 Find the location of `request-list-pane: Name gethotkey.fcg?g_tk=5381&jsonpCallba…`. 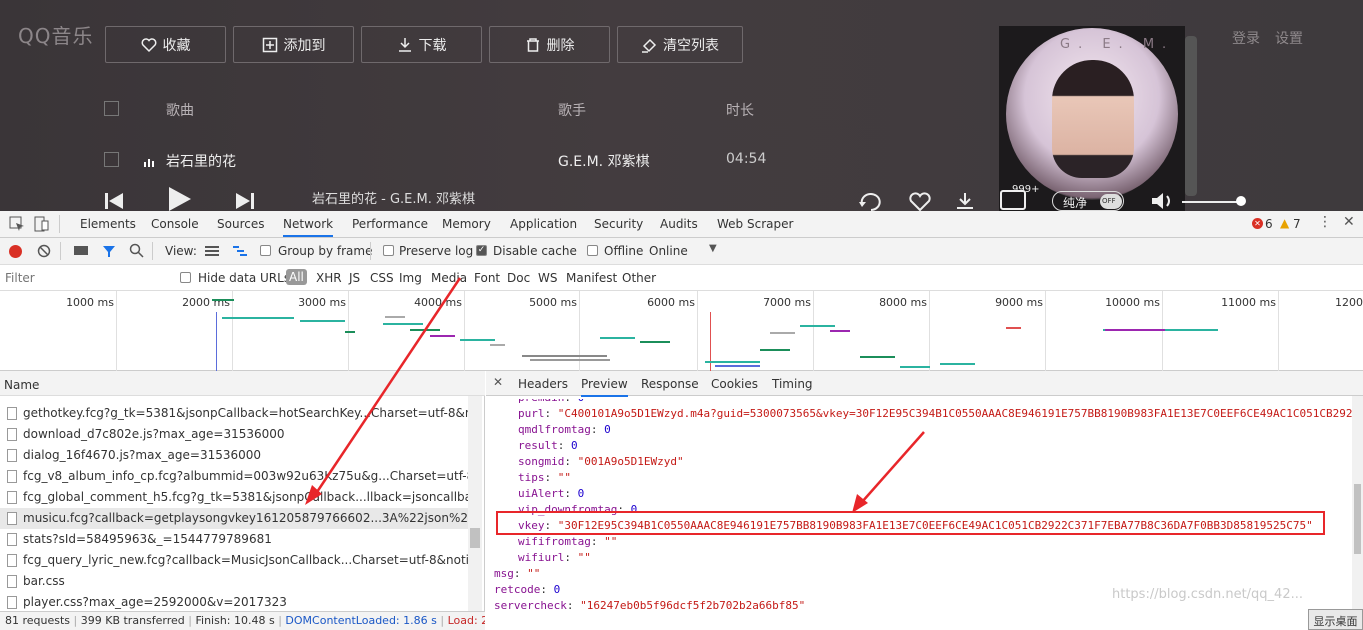

request-list-pane: Name gethotkey.fcg?g_tk=5381&jsonpCallba… is located at coordinates (242, 491).